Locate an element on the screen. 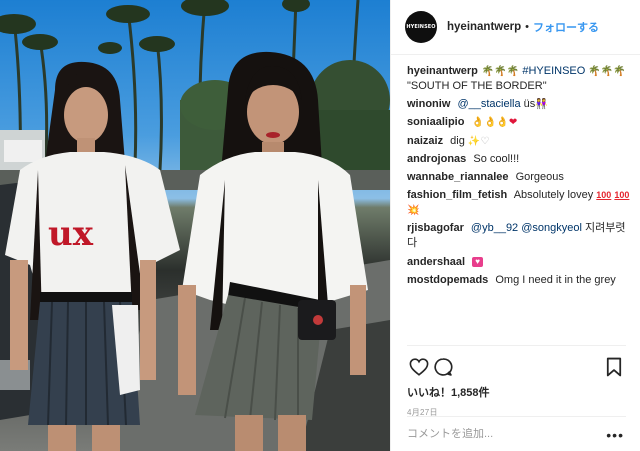 The height and width of the screenshot is (451, 640). add-comment-input is located at coordinates (516, 434).